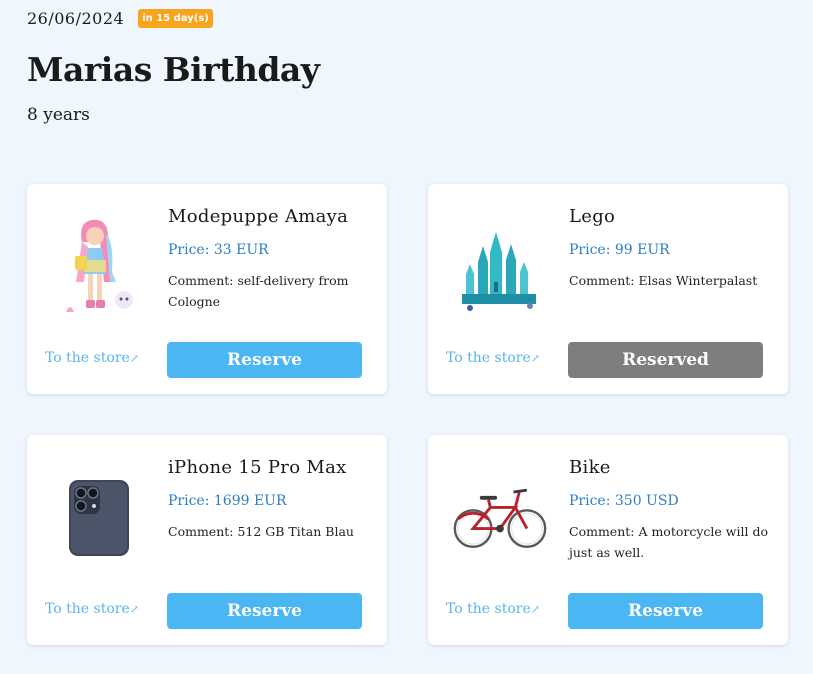 The width and height of the screenshot is (813, 674). What do you see at coordinates (590, 467) in the screenshot?
I see `gift-name: Bike` at bounding box center [590, 467].